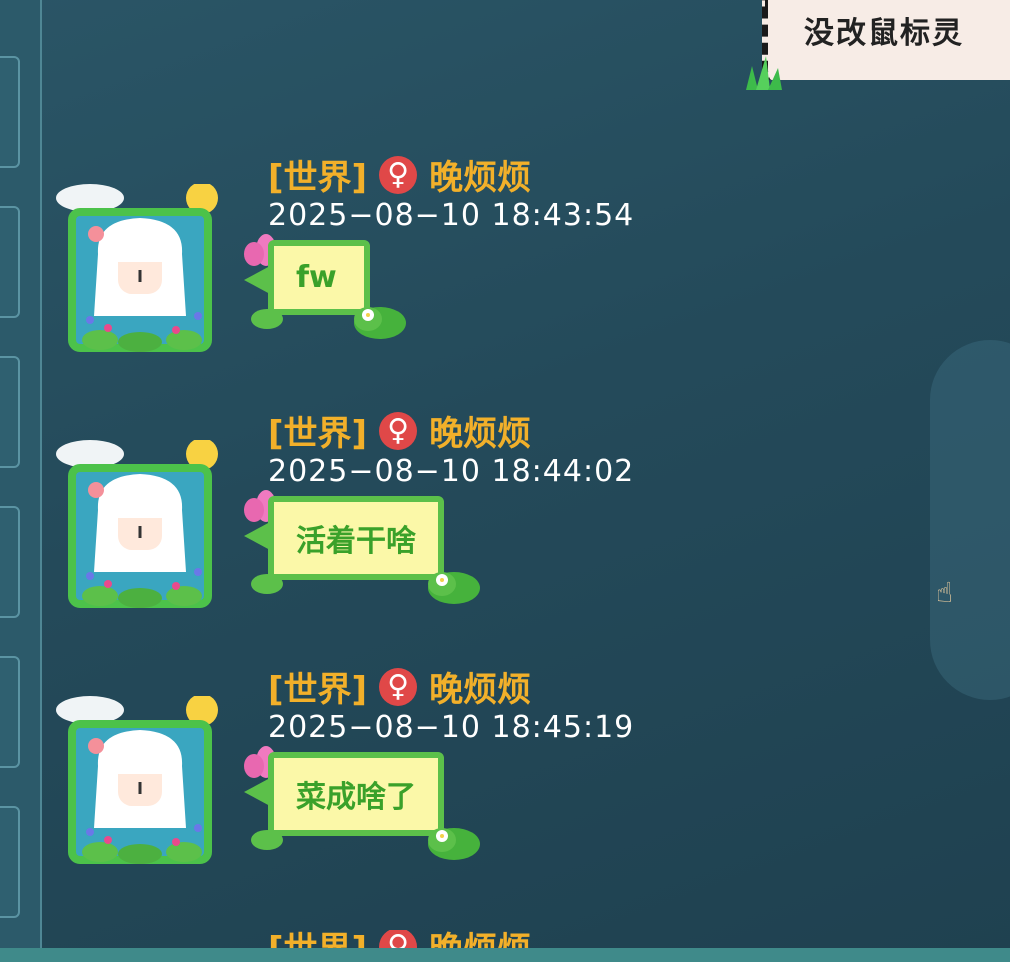 The height and width of the screenshot is (962, 1010). Describe the element at coordinates (451, 727) in the screenshot. I see `message-timestamp: 2025−08−10 18:45:19` at that location.